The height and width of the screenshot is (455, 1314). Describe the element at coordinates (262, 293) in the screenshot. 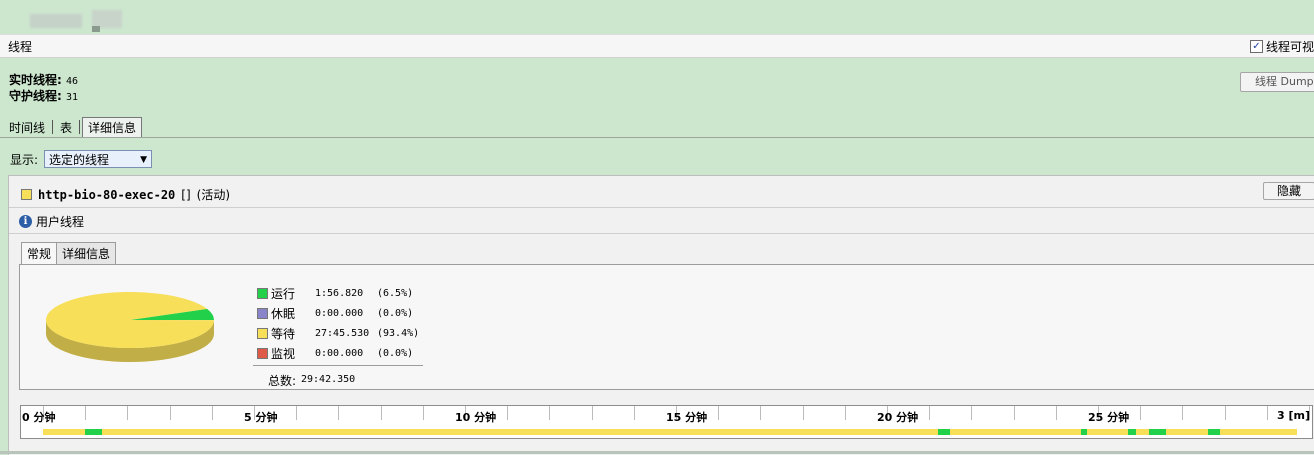

I see `legend-swatch-running` at that location.